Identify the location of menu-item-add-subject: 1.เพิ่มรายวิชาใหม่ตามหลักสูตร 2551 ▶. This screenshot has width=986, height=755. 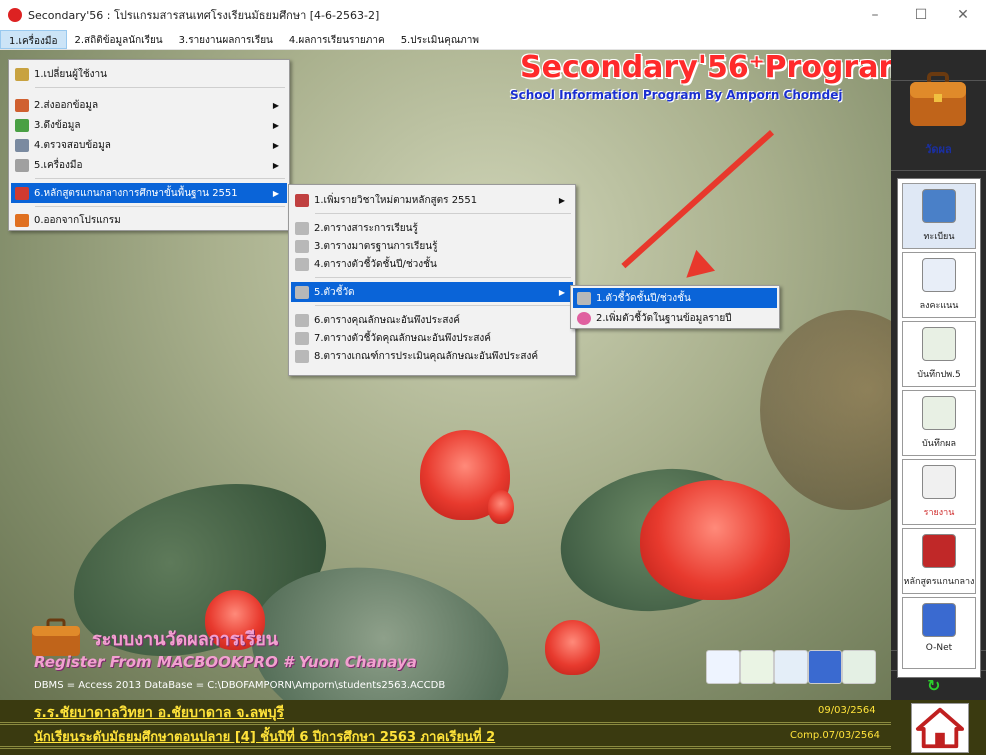
(432, 200).